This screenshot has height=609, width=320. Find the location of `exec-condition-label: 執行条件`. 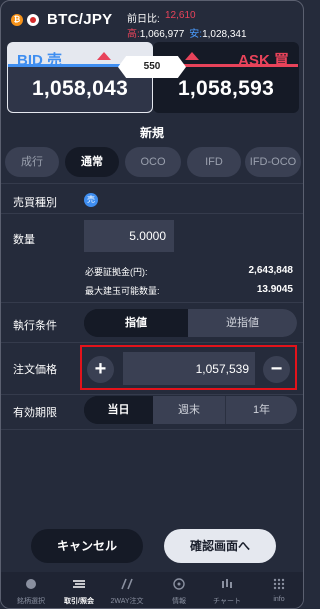

exec-condition-label: 執行条件 is located at coordinates (35, 326).